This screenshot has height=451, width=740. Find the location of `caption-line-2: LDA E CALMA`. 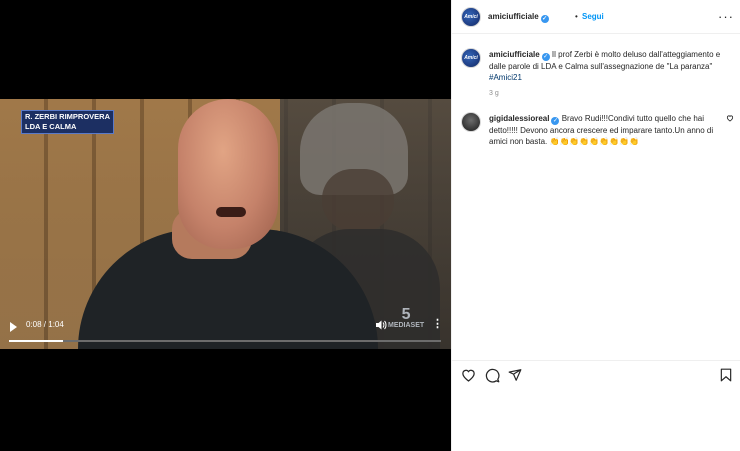

caption-line-2: LDA E CALMA is located at coordinates (51, 126).